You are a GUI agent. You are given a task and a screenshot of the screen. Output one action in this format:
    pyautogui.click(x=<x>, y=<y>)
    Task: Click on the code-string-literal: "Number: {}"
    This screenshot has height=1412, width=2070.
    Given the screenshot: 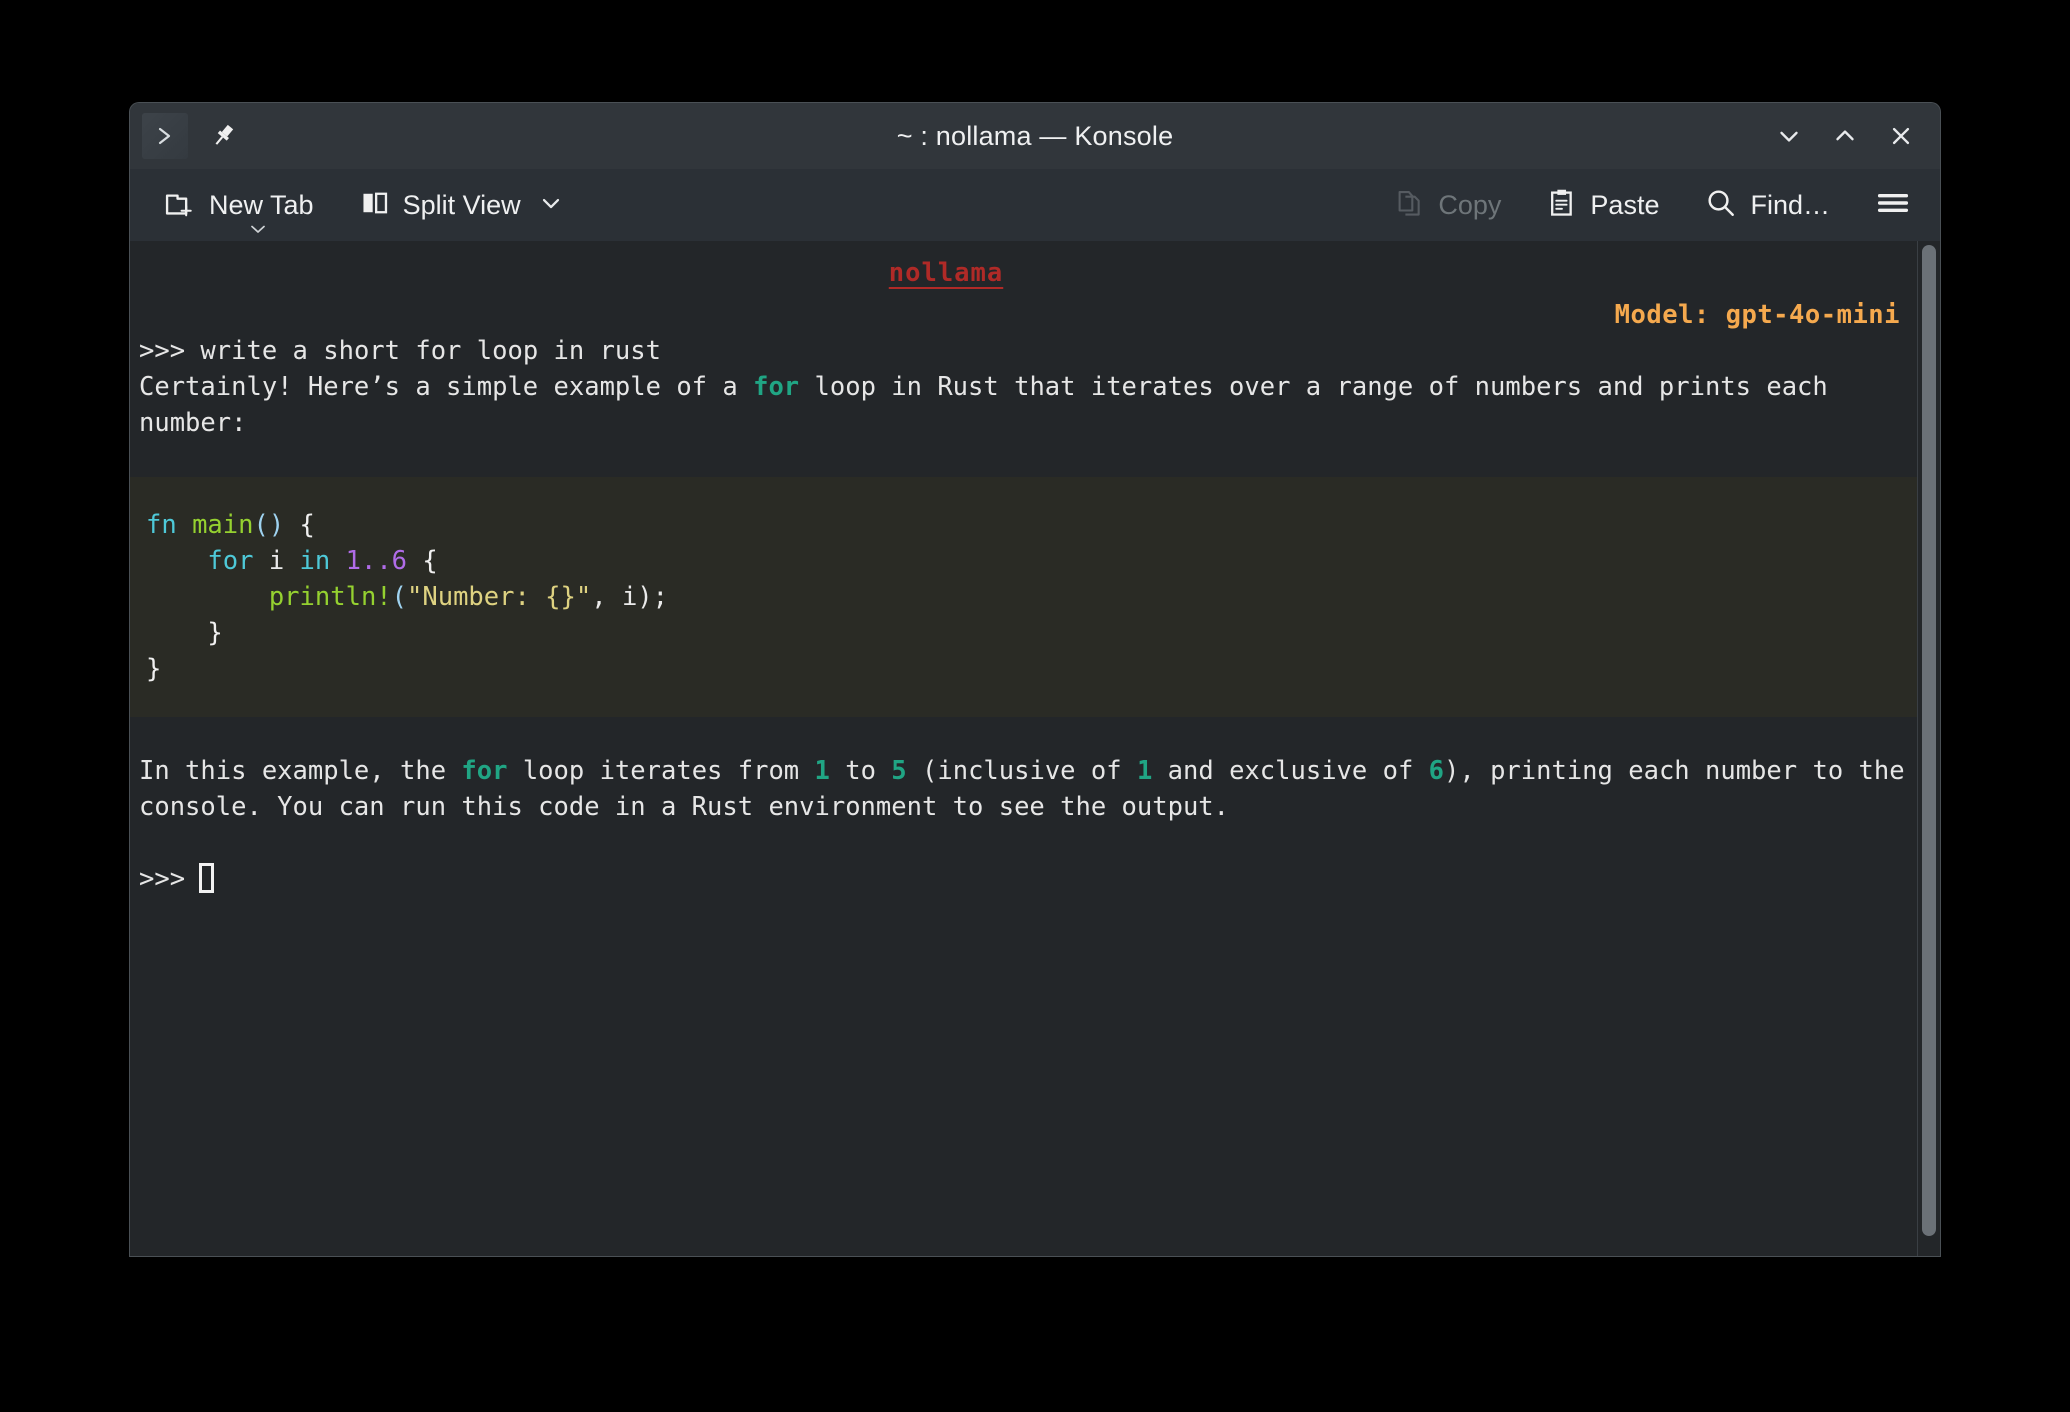 What is the action you would take?
    pyautogui.click(x=499, y=597)
    